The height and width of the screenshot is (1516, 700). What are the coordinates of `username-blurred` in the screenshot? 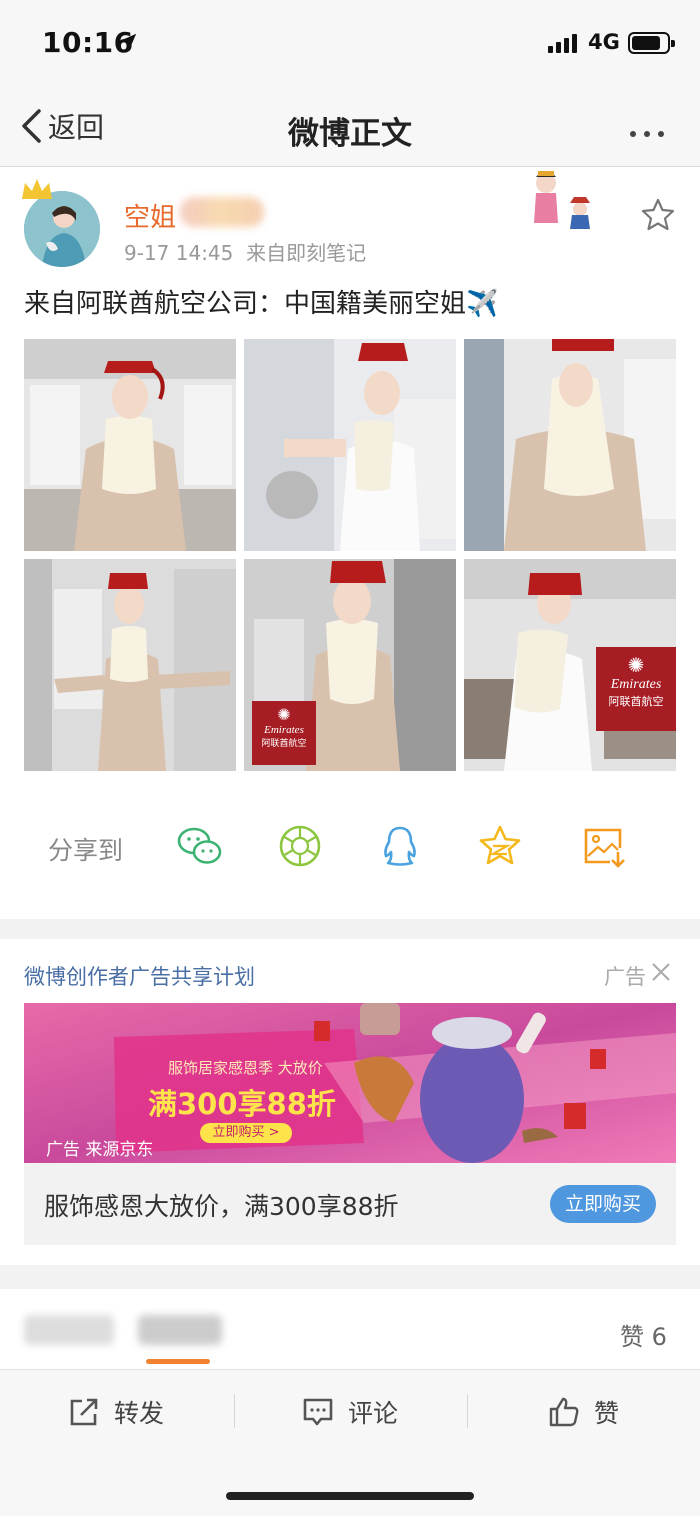 It's located at (222, 212).